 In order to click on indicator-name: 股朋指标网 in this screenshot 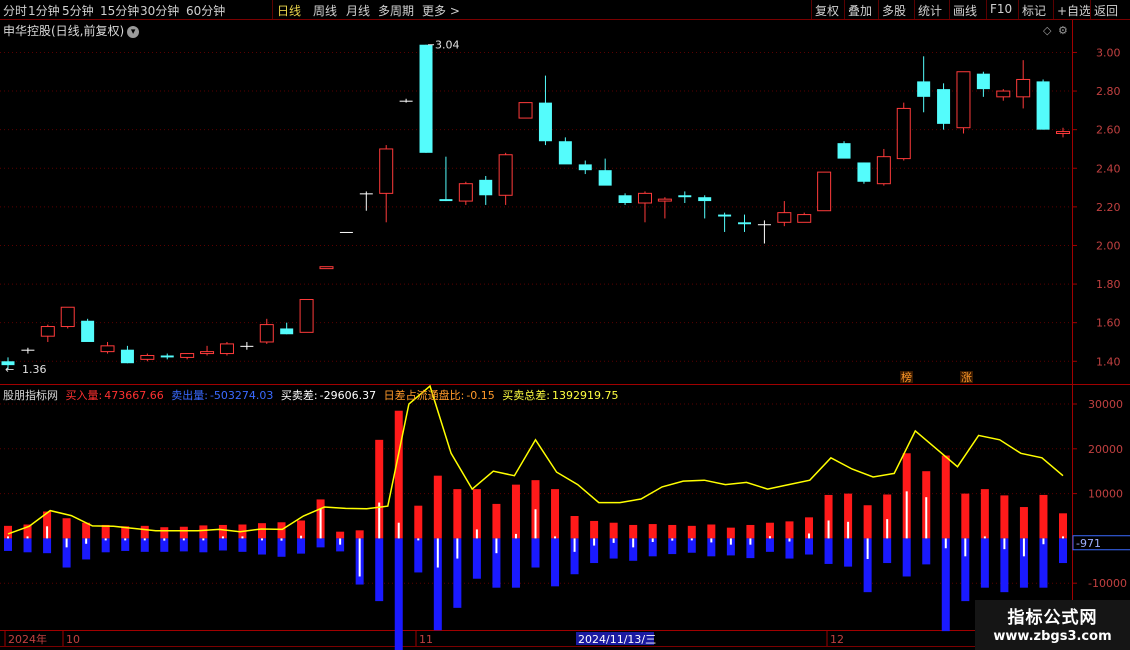, I will do `click(30, 395)`.